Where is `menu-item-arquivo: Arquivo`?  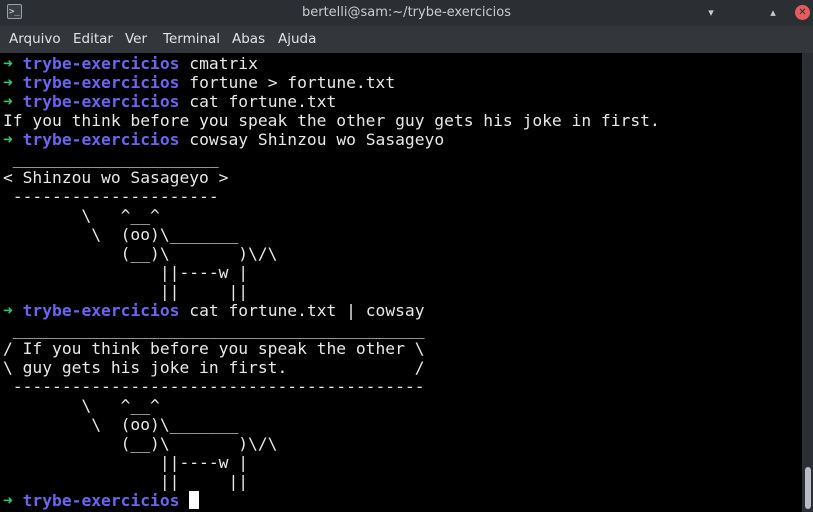 menu-item-arquivo: Arquivo is located at coordinates (35, 39).